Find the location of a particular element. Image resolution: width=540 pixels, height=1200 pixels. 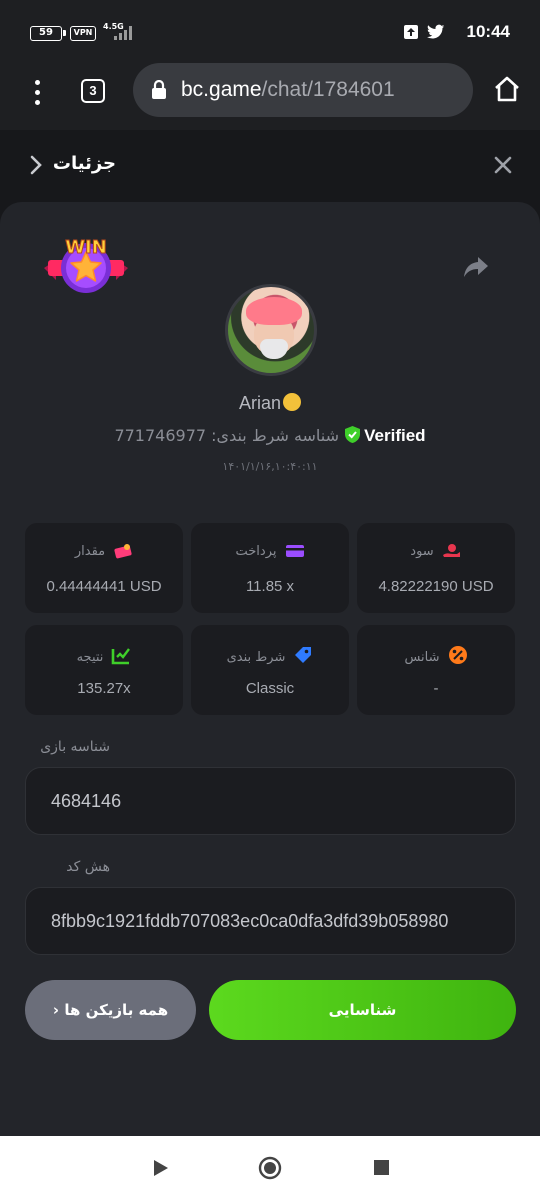

url-text: bc.game/chat/1784601 is located at coordinates (288, 90).